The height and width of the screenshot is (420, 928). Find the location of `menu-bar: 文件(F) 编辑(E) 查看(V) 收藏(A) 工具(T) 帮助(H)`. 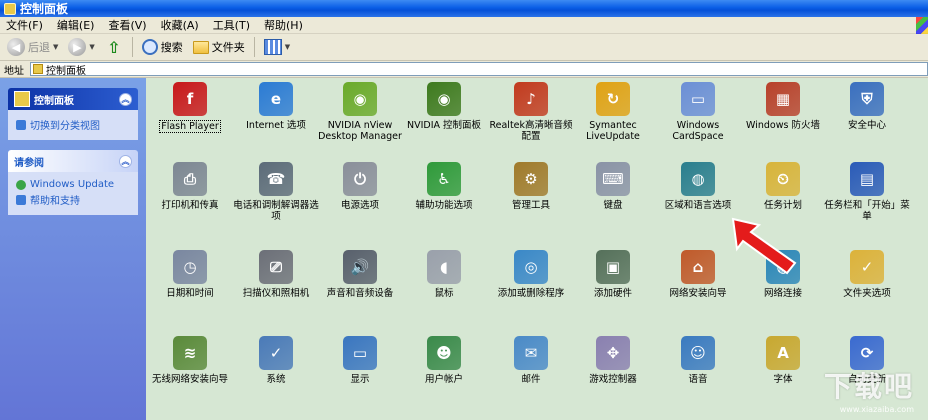

menu-bar: 文件(F) 编辑(E) 查看(V) 收藏(A) 工具(T) 帮助(H) is located at coordinates (464, 25).